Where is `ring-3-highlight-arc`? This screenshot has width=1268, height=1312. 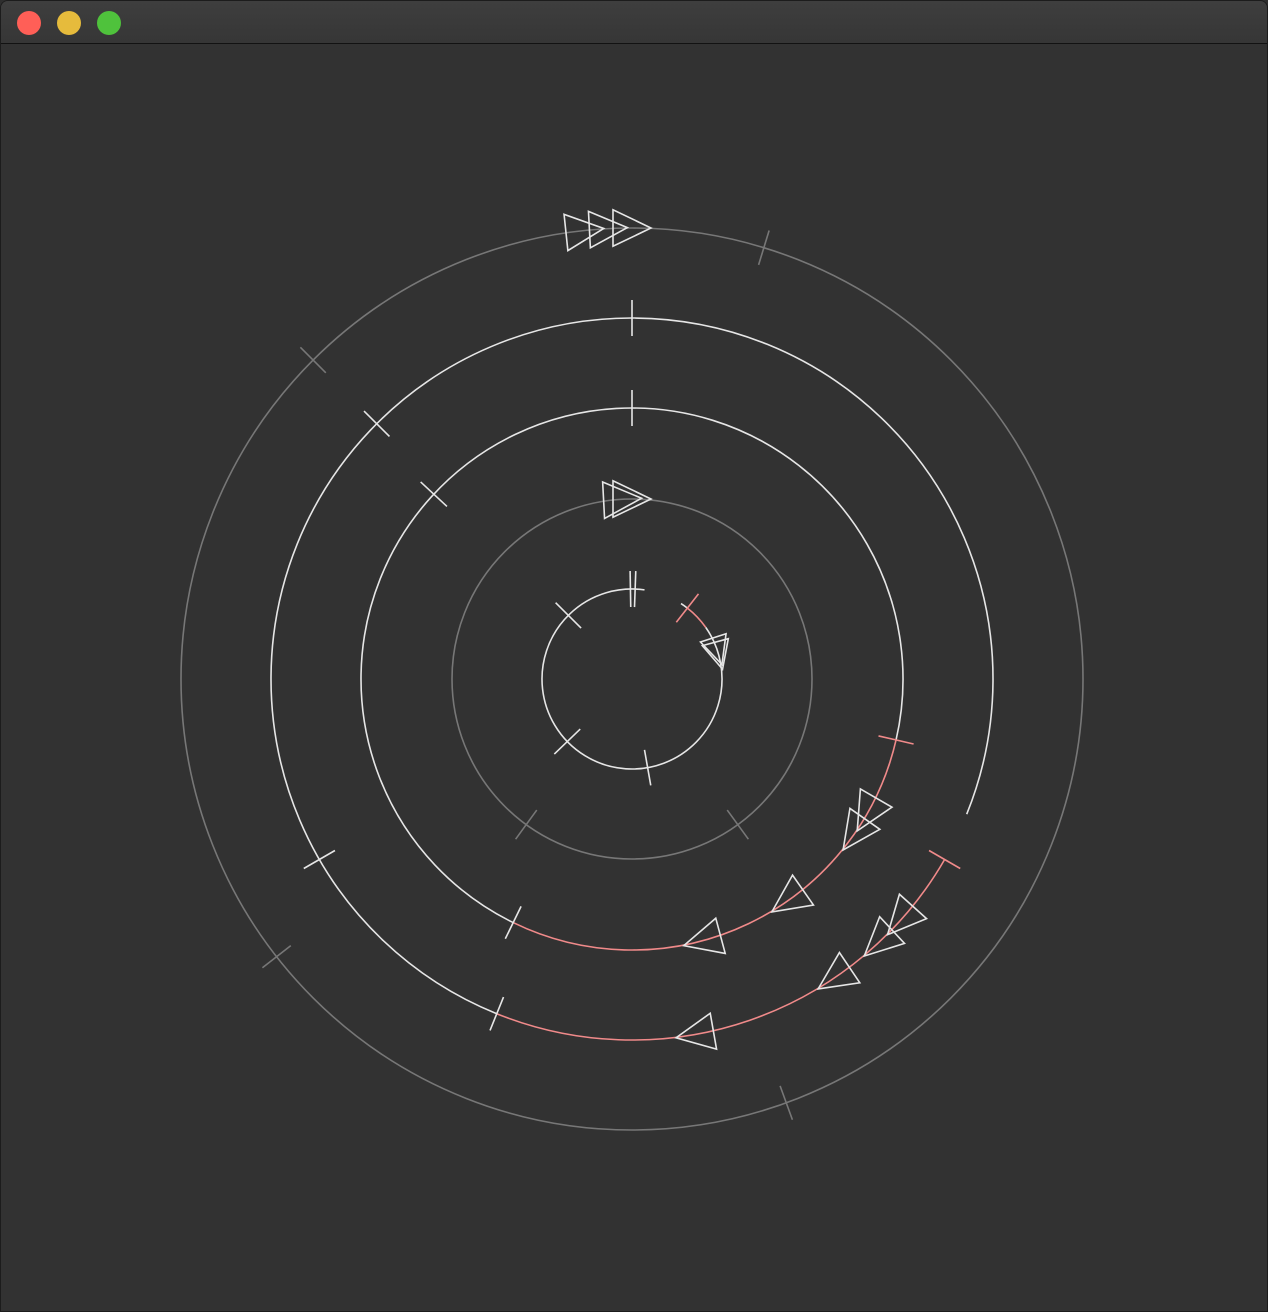 ring-3-highlight-arc is located at coordinates (704, 845).